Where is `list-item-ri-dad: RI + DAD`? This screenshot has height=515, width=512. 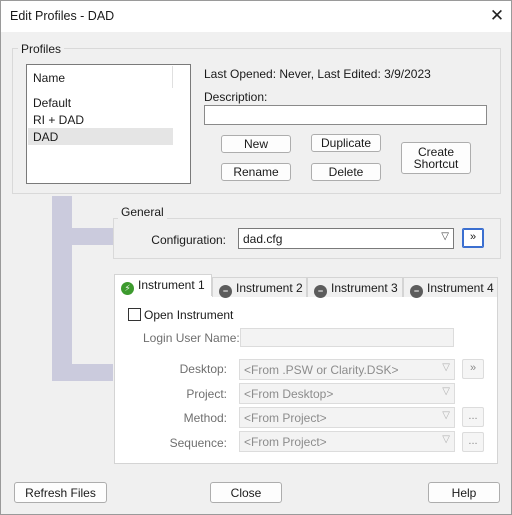
list-item-ri-dad: RI + DAD is located at coordinates (100, 119).